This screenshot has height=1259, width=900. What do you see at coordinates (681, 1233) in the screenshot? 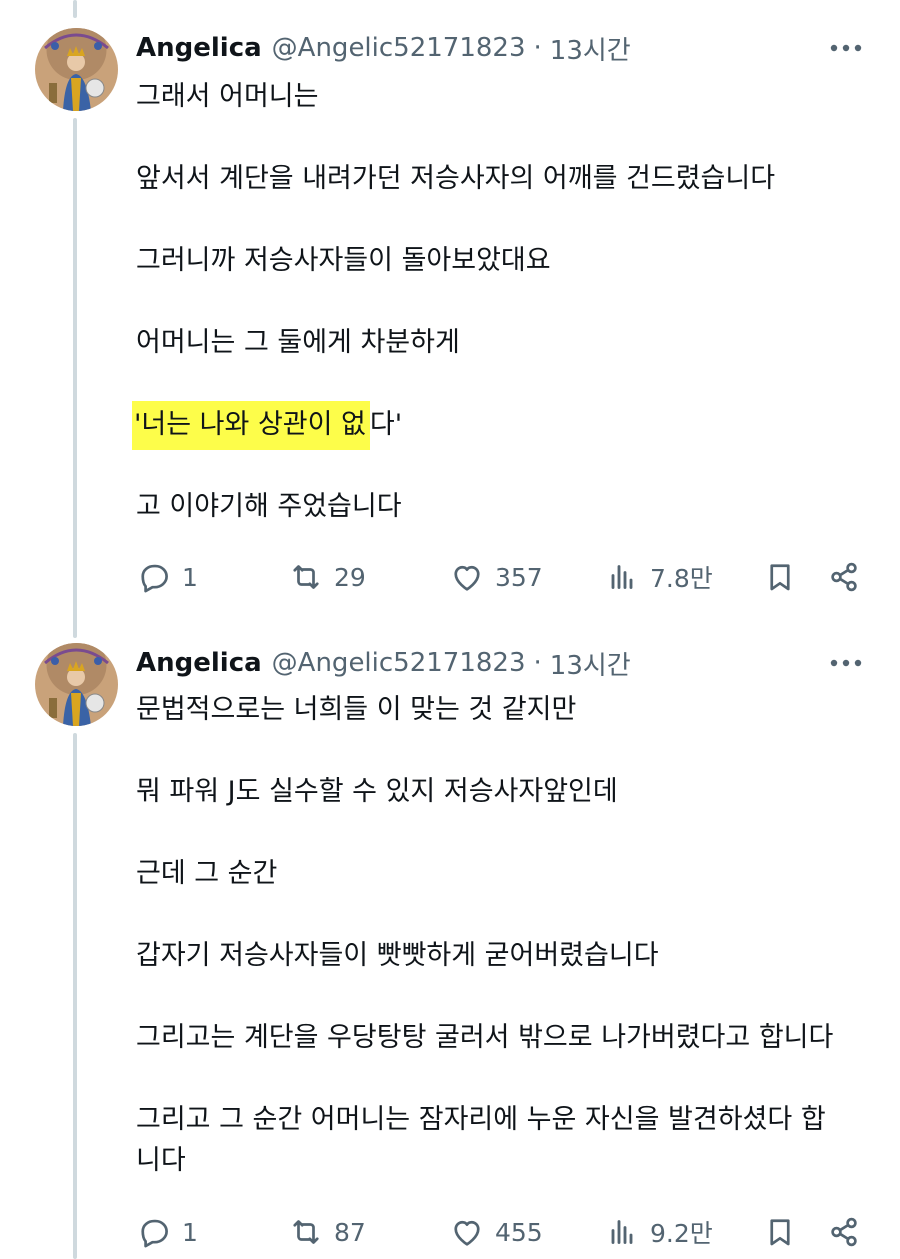
I see `views-count: 9.2만` at bounding box center [681, 1233].